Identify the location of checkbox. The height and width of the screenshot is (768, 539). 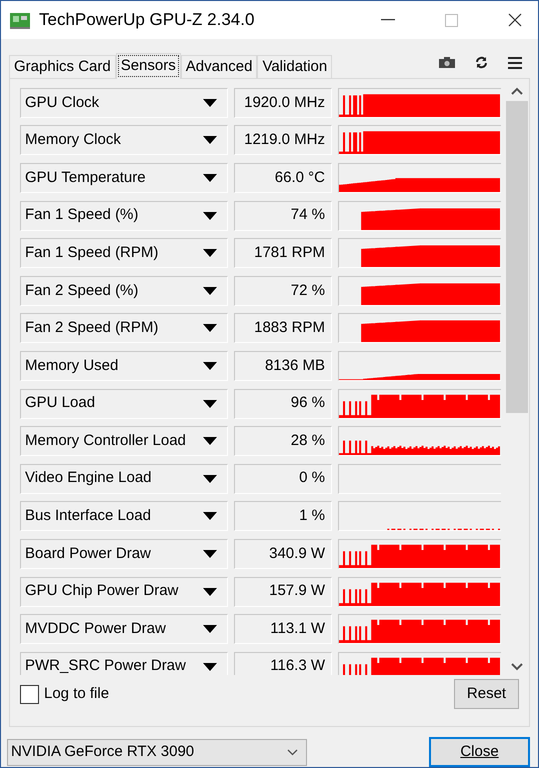
(29, 694).